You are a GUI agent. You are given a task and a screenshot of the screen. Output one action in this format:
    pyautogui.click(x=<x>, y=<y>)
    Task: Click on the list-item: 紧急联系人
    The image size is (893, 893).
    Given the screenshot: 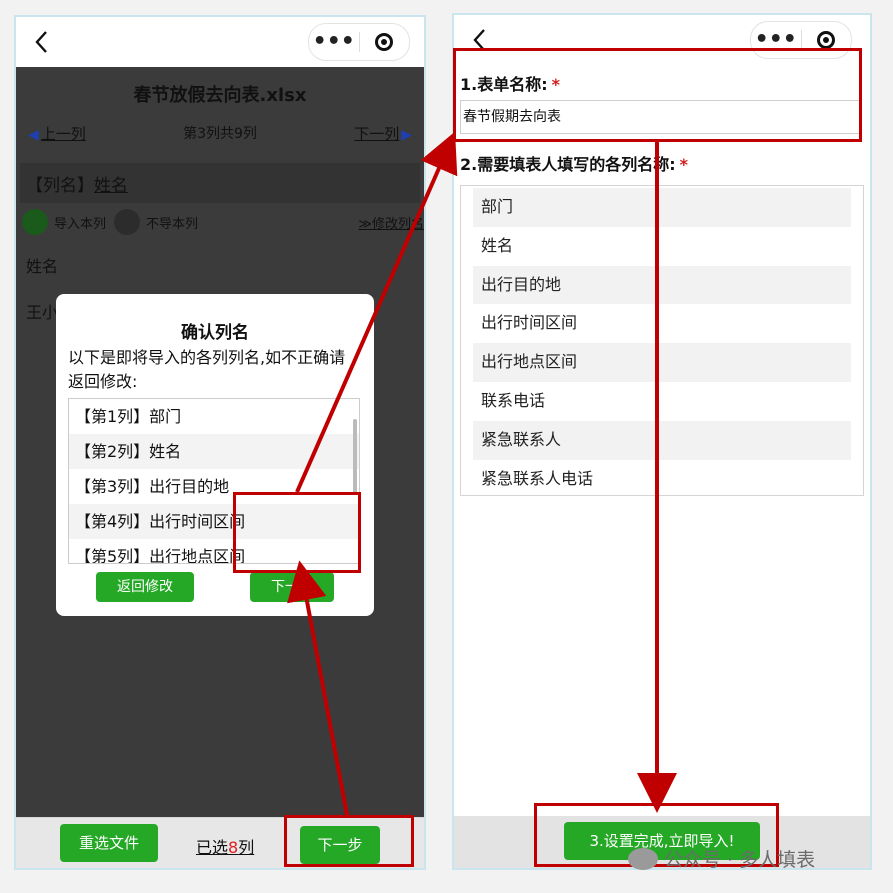 What is the action you would take?
    pyautogui.click(x=662, y=440)
    